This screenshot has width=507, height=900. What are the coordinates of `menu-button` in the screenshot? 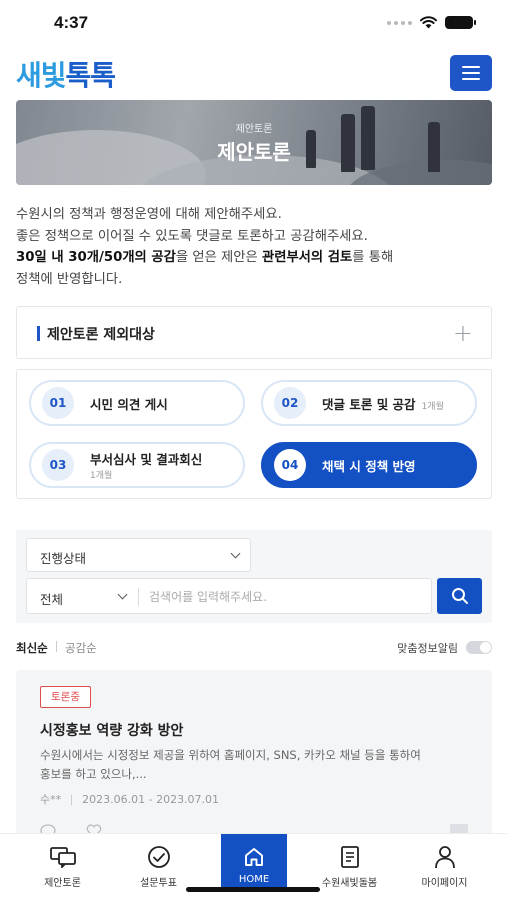 It's located at (471, 73).